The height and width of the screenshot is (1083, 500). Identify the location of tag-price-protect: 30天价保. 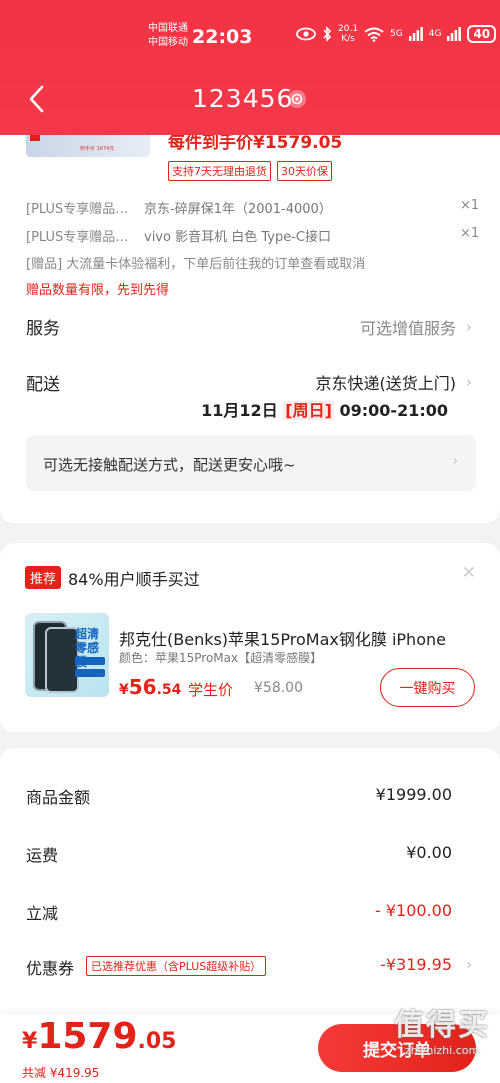
(304, 171).